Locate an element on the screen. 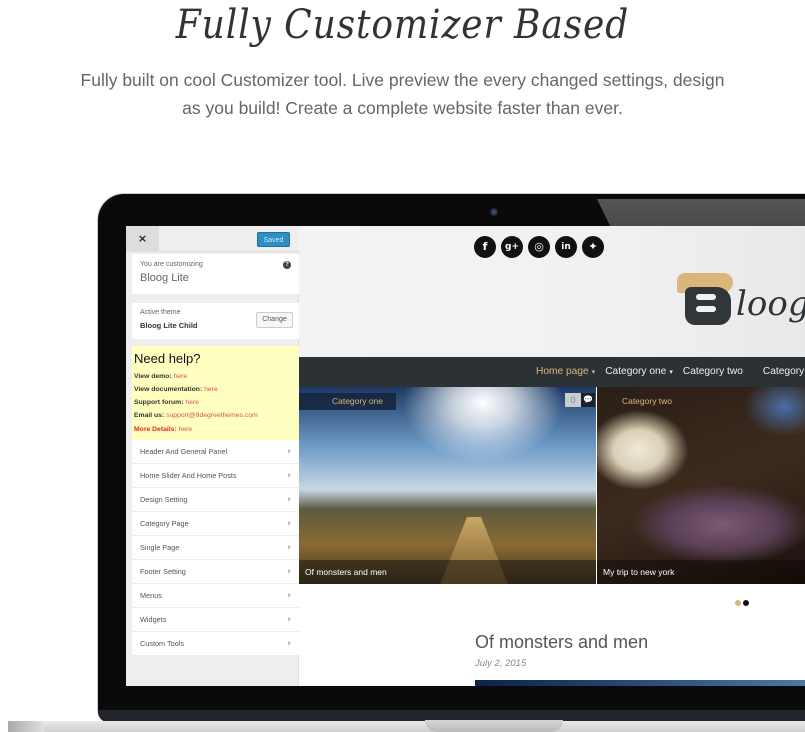 This screenshot has height=732, width=805. category-badge: Category one is located at coordinates (347, 401).